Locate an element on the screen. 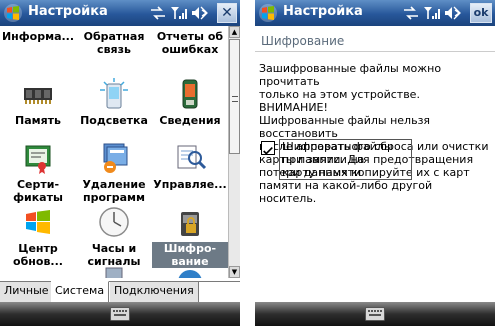 This screenshot has height=326, width=495. tile-label: Отчеты об ошибках is located at coordinates (190, 43).